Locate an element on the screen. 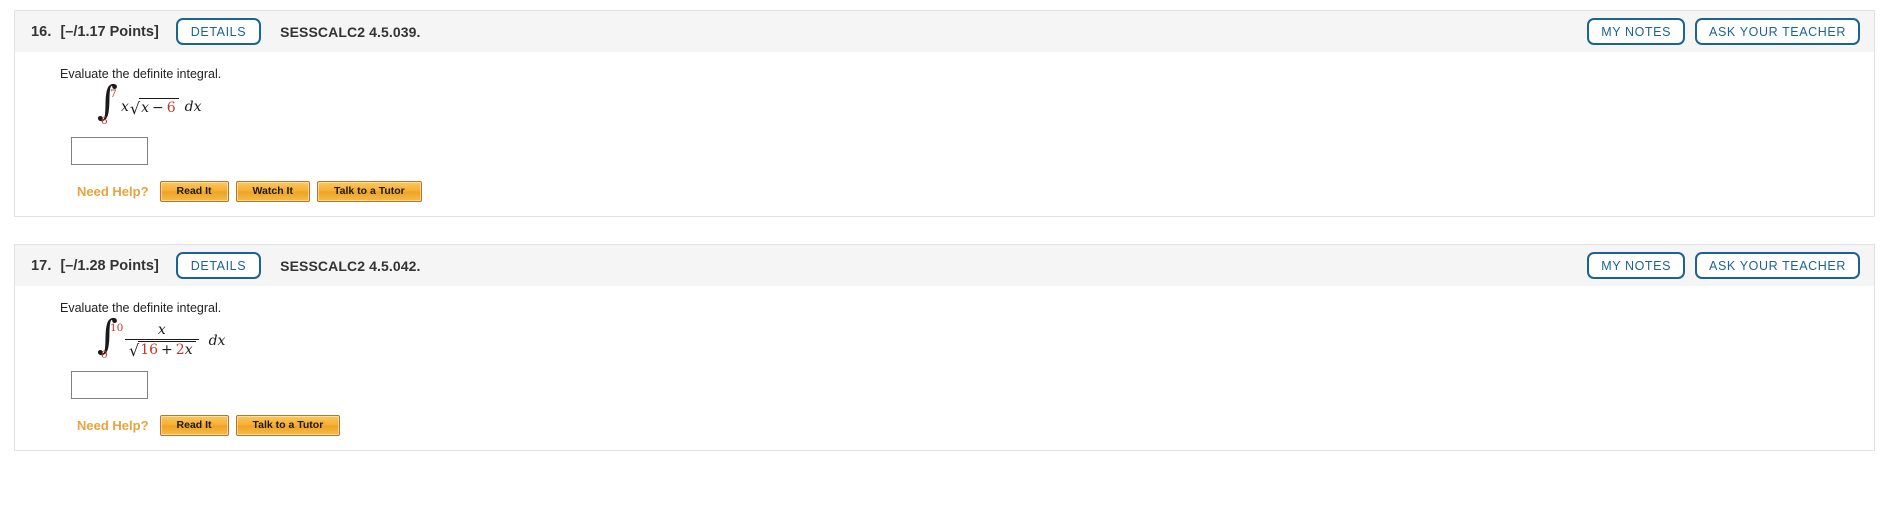 The height and width of the screenshot is (508, 1889). question-source-id: SESSCALC2 4.5.042. is located at coordinates (350, 265).